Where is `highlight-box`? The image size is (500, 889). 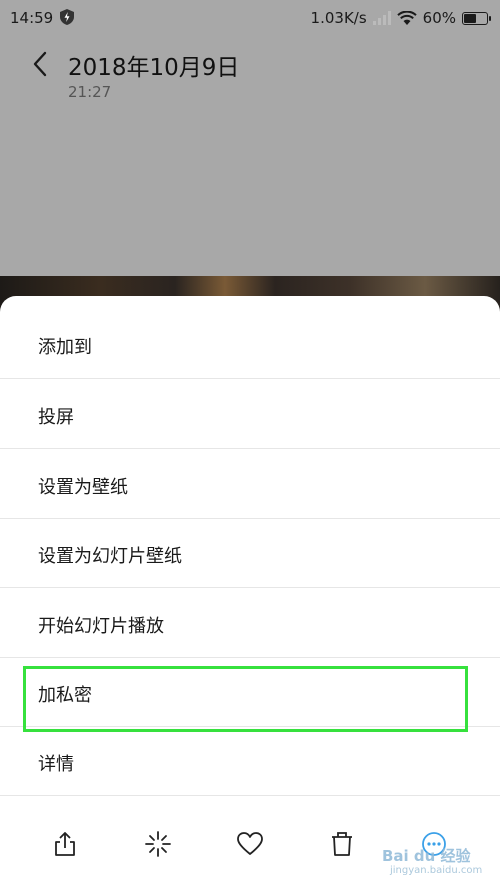
highlight-box is located at coordinates (245, 699).